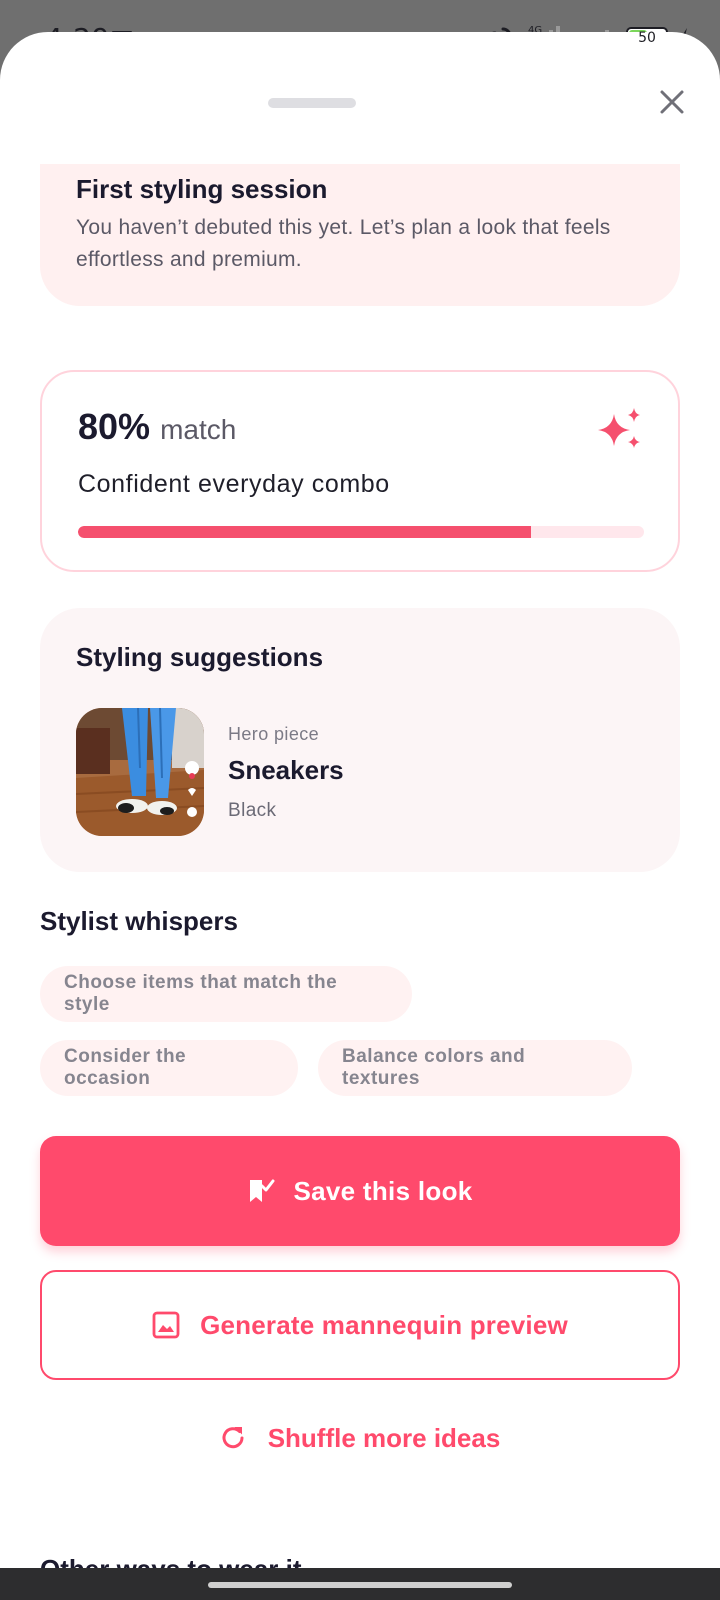  I want to click on whisper-chip: Balance colors and textures, so click(475, 1068).